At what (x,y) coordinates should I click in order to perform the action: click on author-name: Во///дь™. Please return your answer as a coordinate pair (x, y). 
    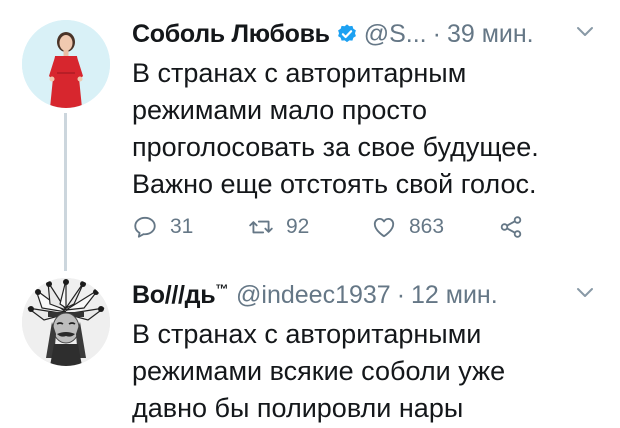
    Looking at the image, I should click on (180, 295).